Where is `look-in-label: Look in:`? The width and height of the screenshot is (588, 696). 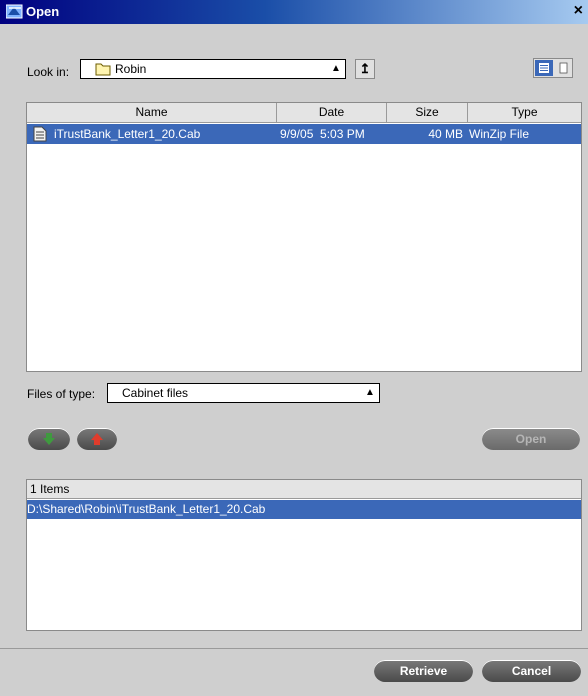 look-in-label: Look in: is located at coordinates (48, 72).